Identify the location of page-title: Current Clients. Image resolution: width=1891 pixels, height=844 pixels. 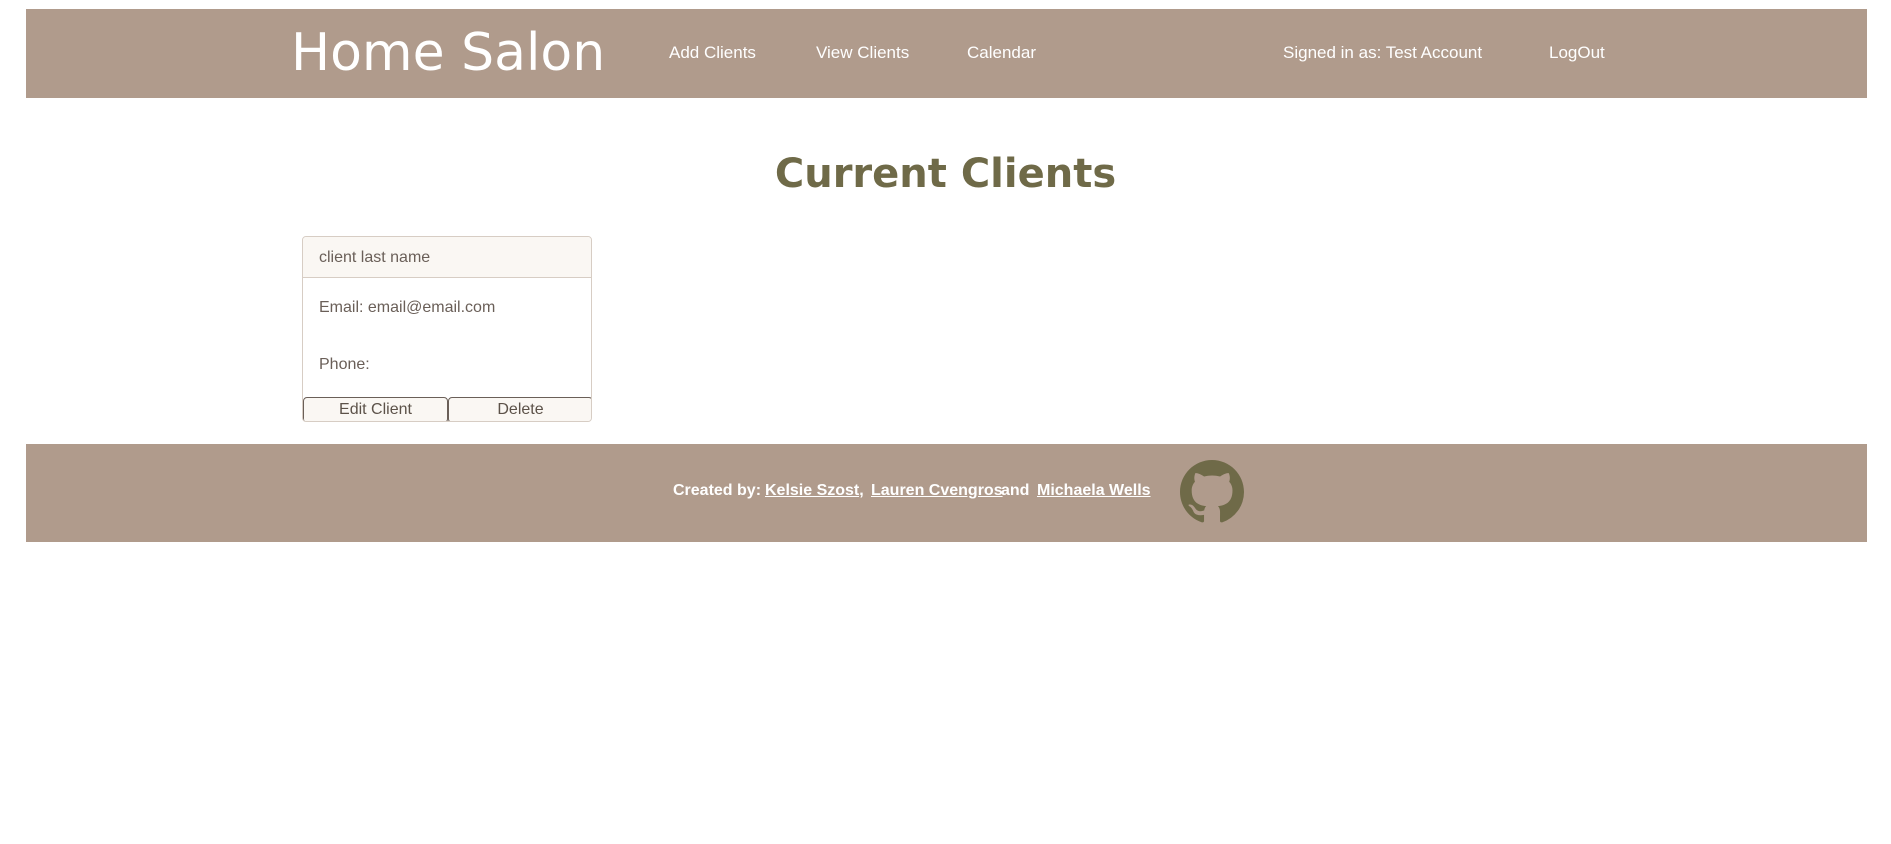
(945, 174).